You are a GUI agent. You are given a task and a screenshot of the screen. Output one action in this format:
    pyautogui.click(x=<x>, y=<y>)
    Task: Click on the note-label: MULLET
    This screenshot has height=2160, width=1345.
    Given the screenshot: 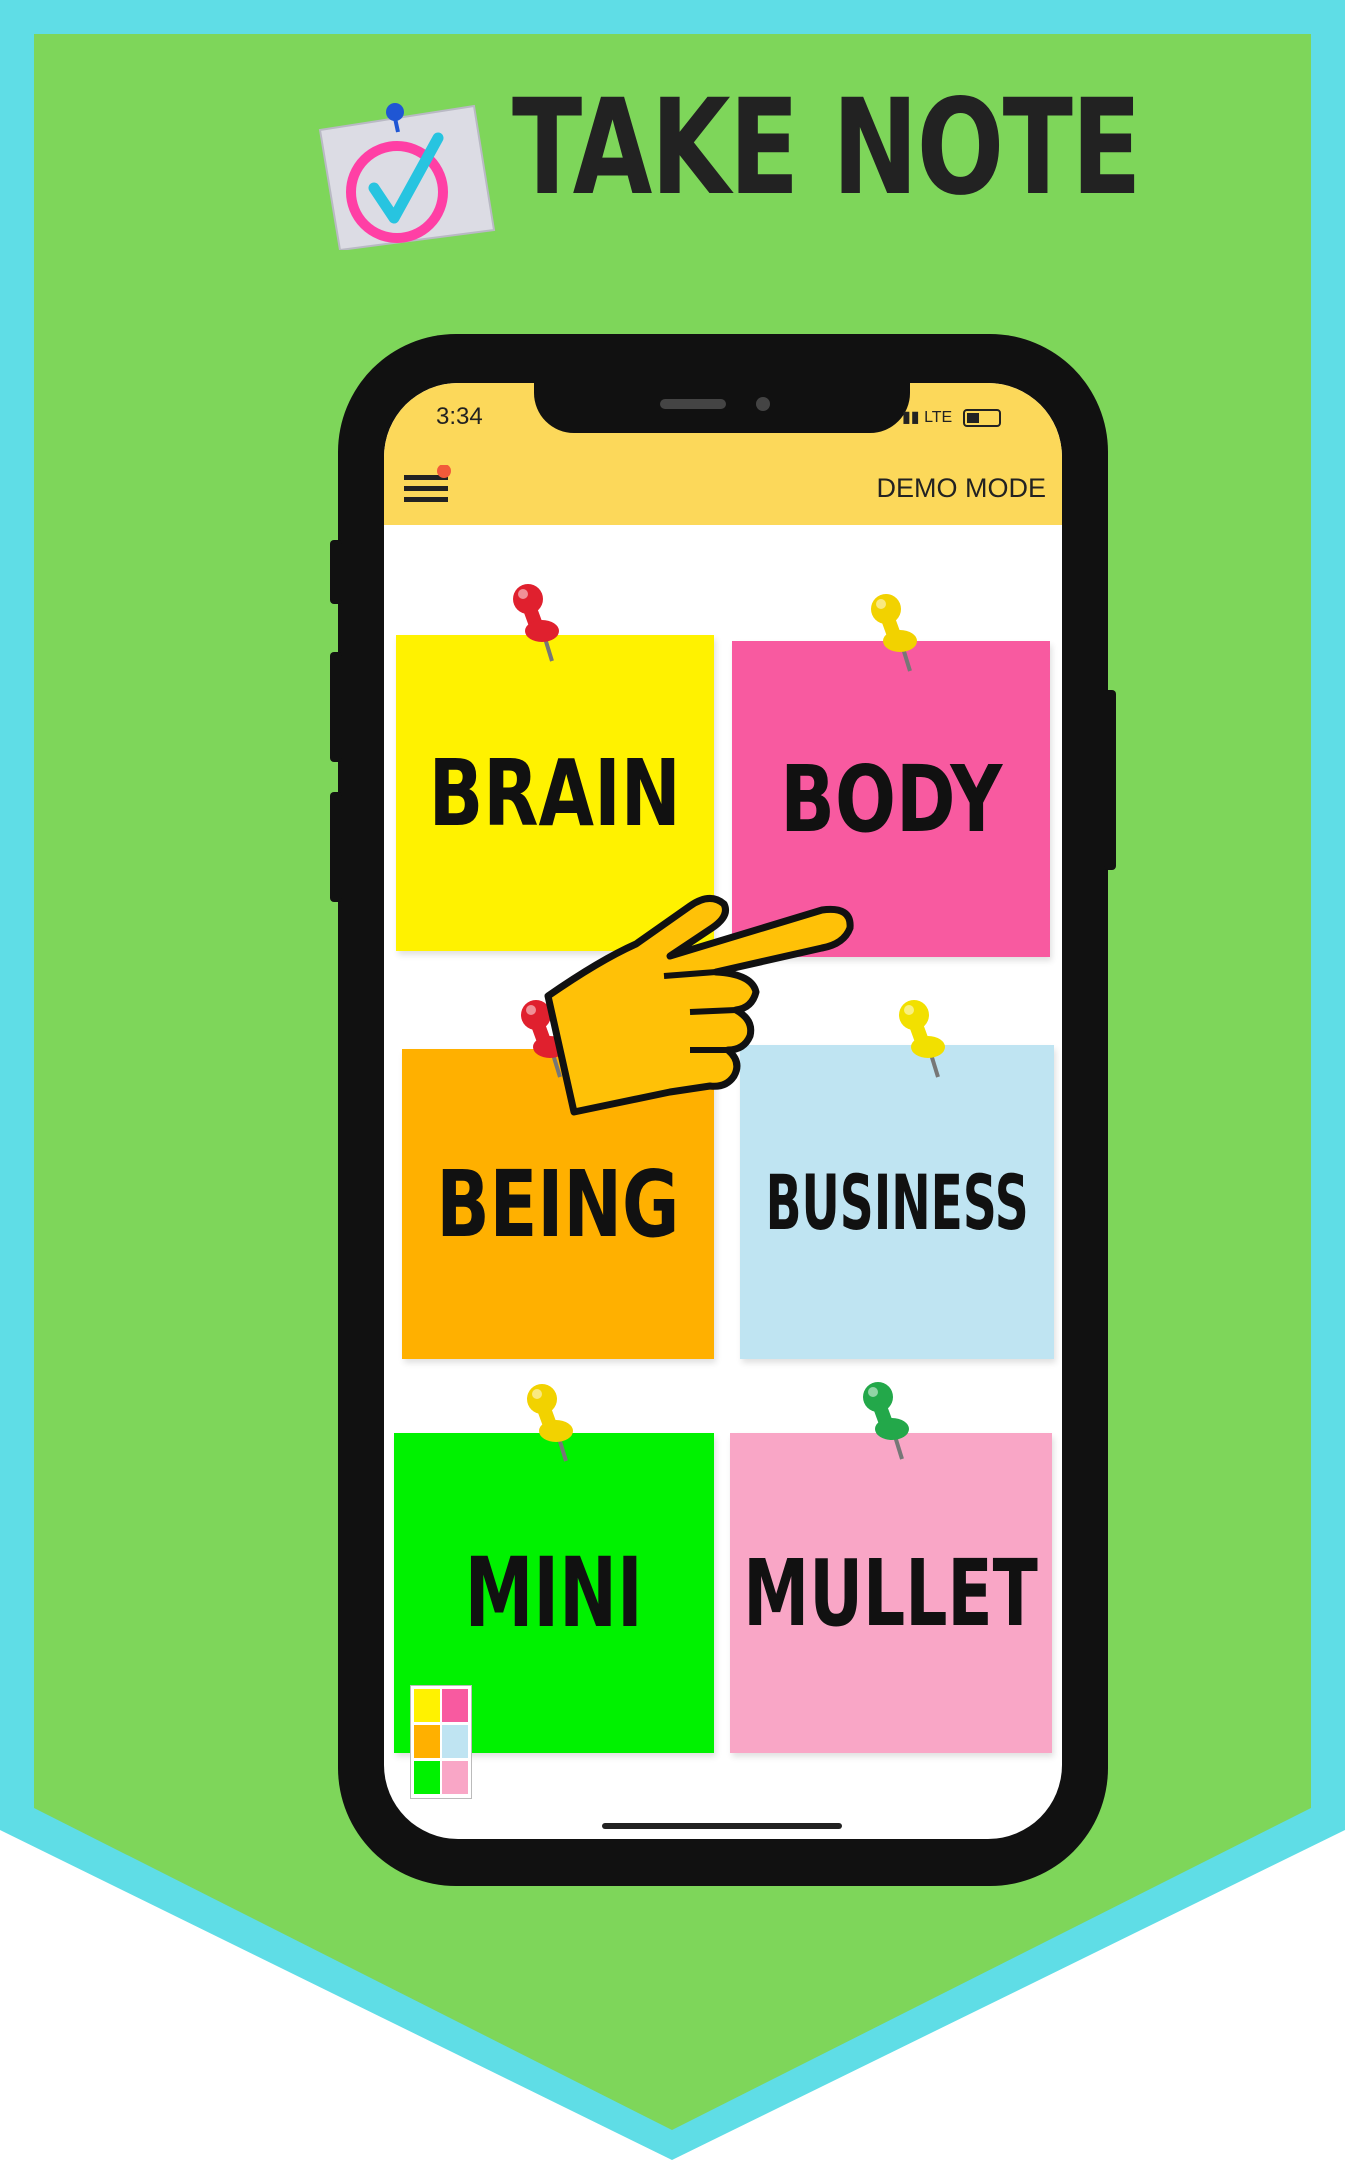 What is the action you would take?
    pyautogui.click(x=891, y=1593)
    